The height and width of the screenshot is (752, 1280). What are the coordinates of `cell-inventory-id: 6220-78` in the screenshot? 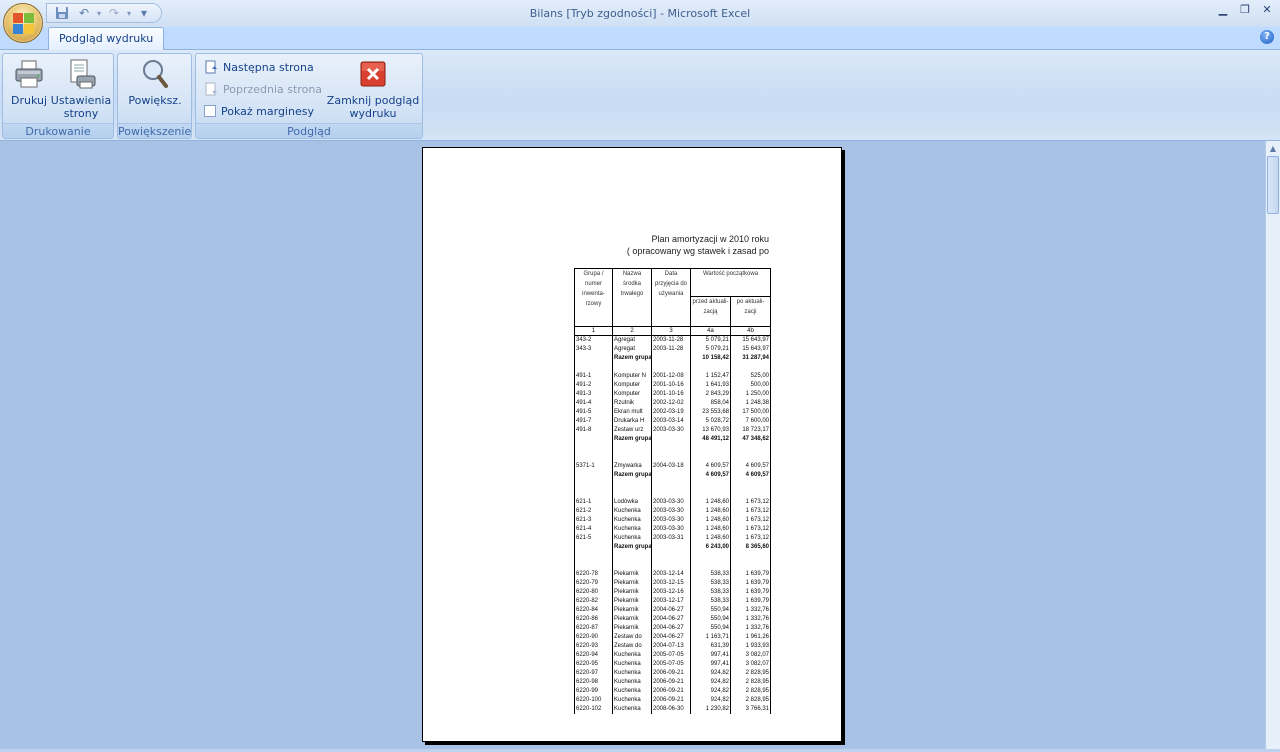 It's located at (593, 574).